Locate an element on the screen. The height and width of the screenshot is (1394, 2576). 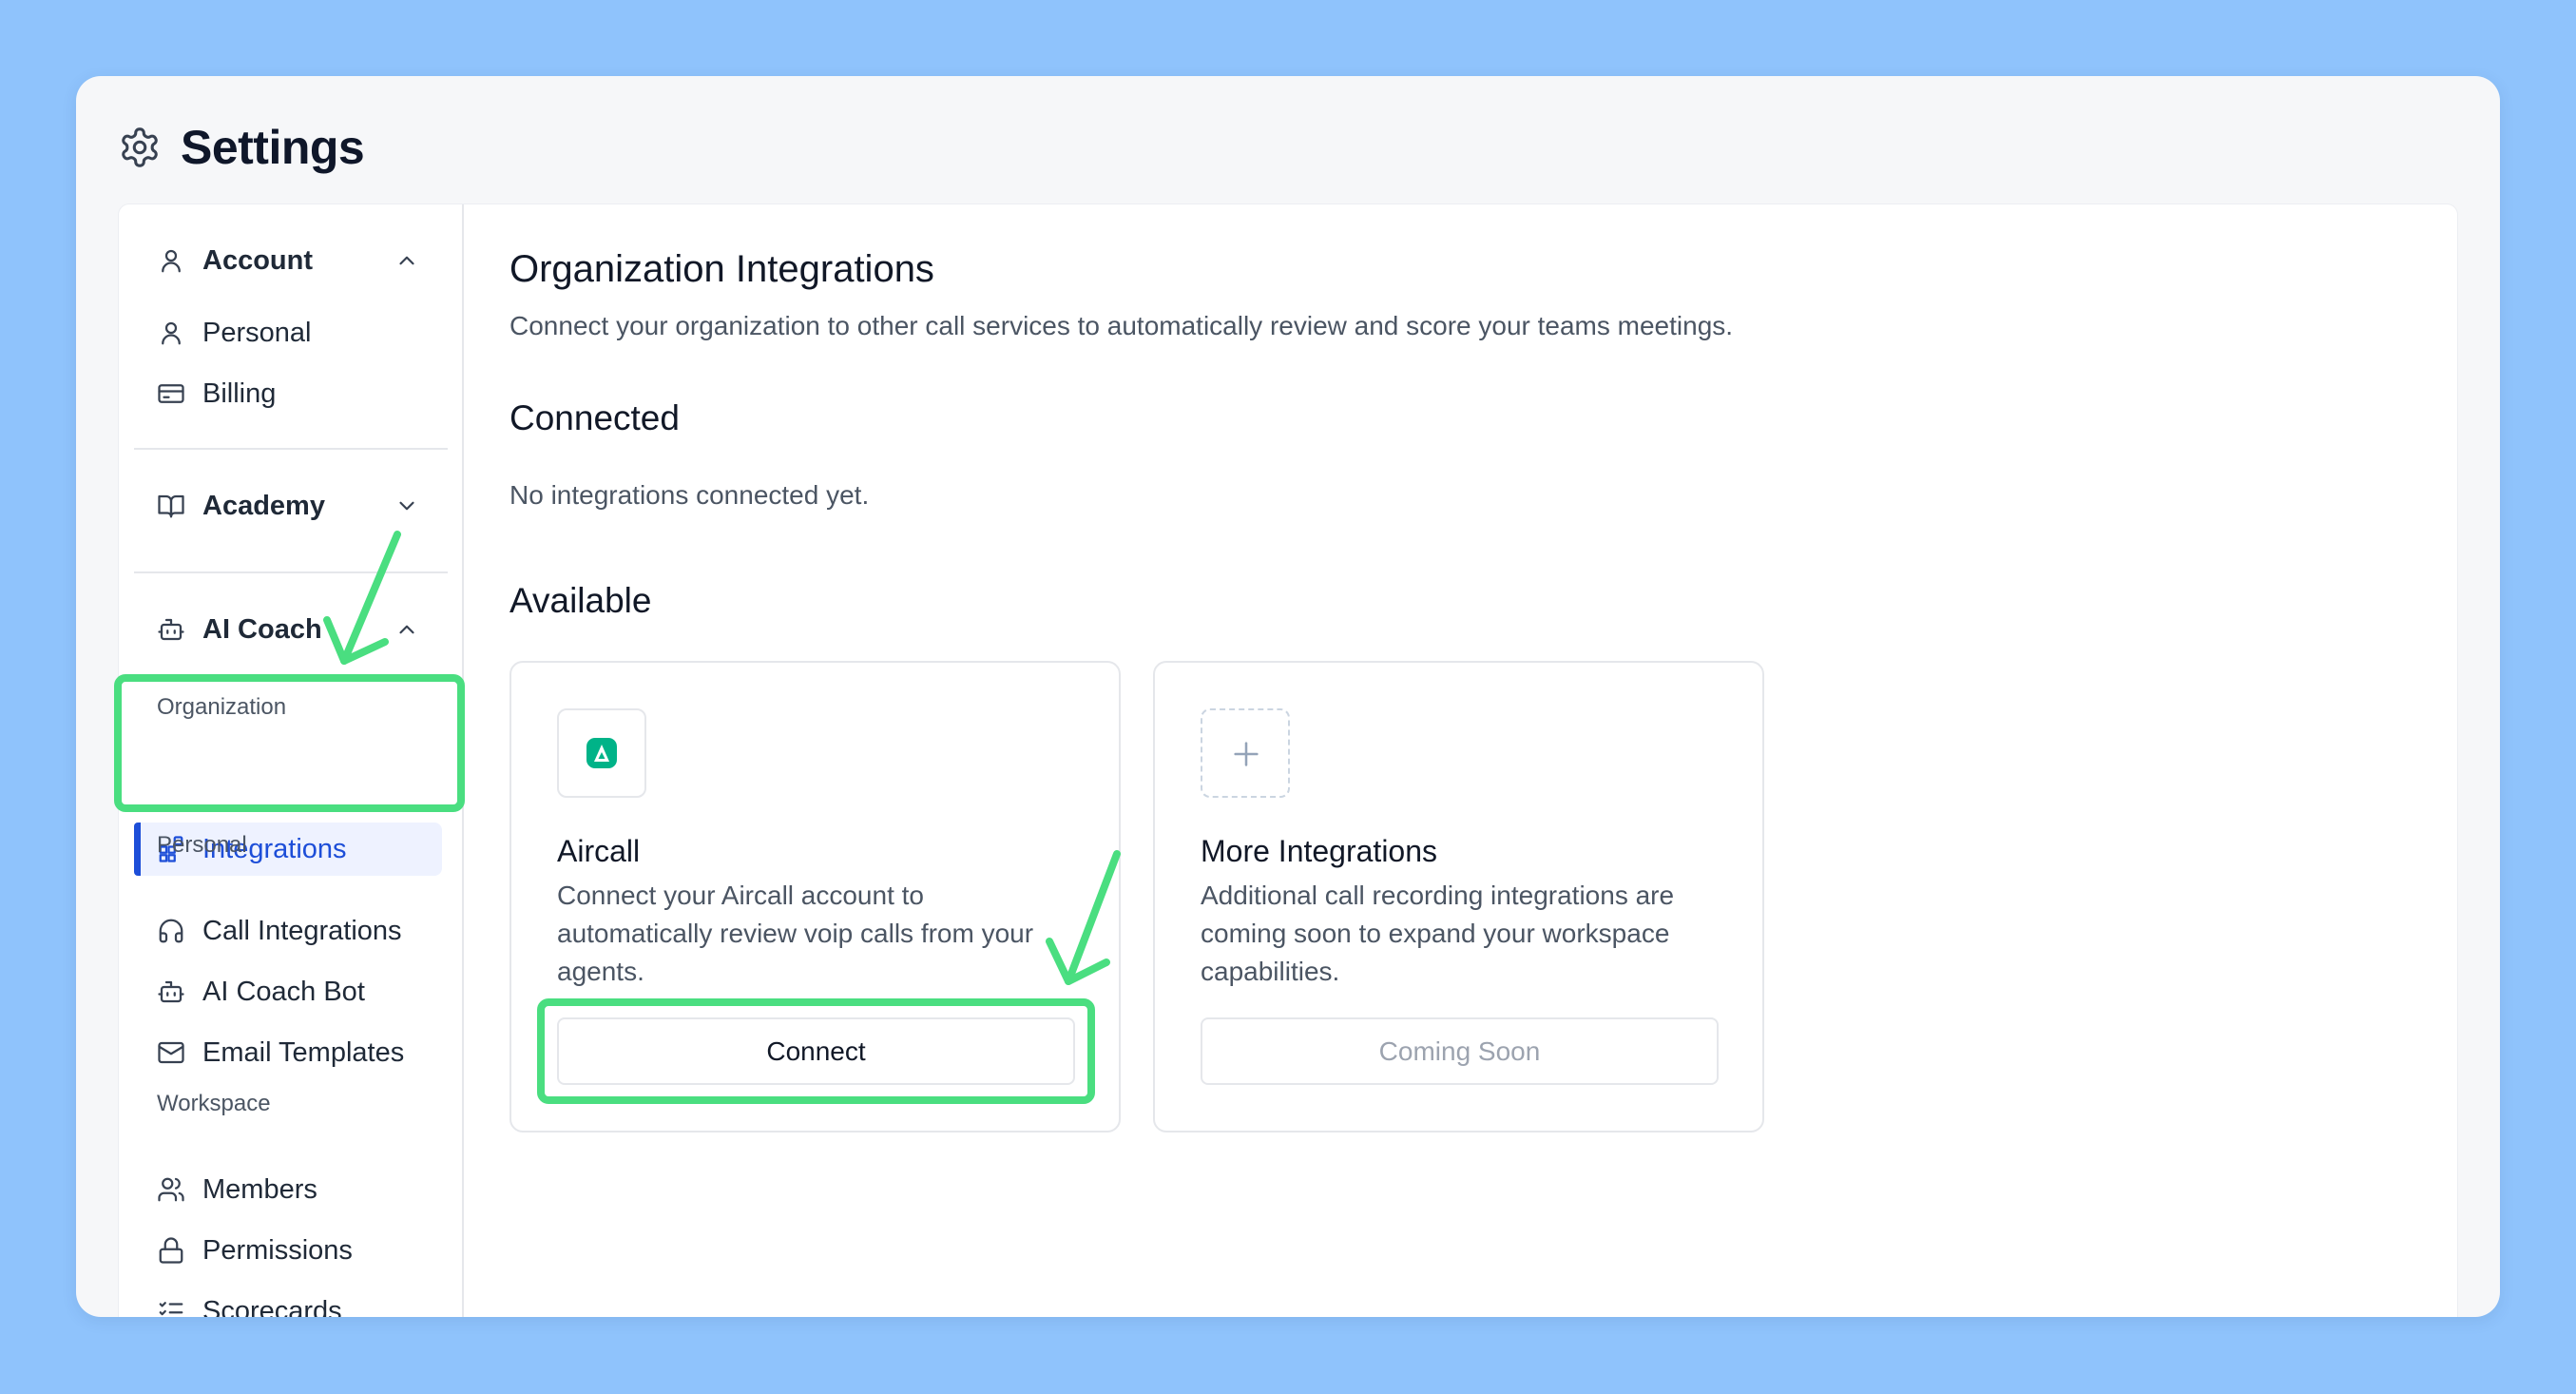
sidebar-item-scorecards: Scorecards is located at coordinates (250, 1300).